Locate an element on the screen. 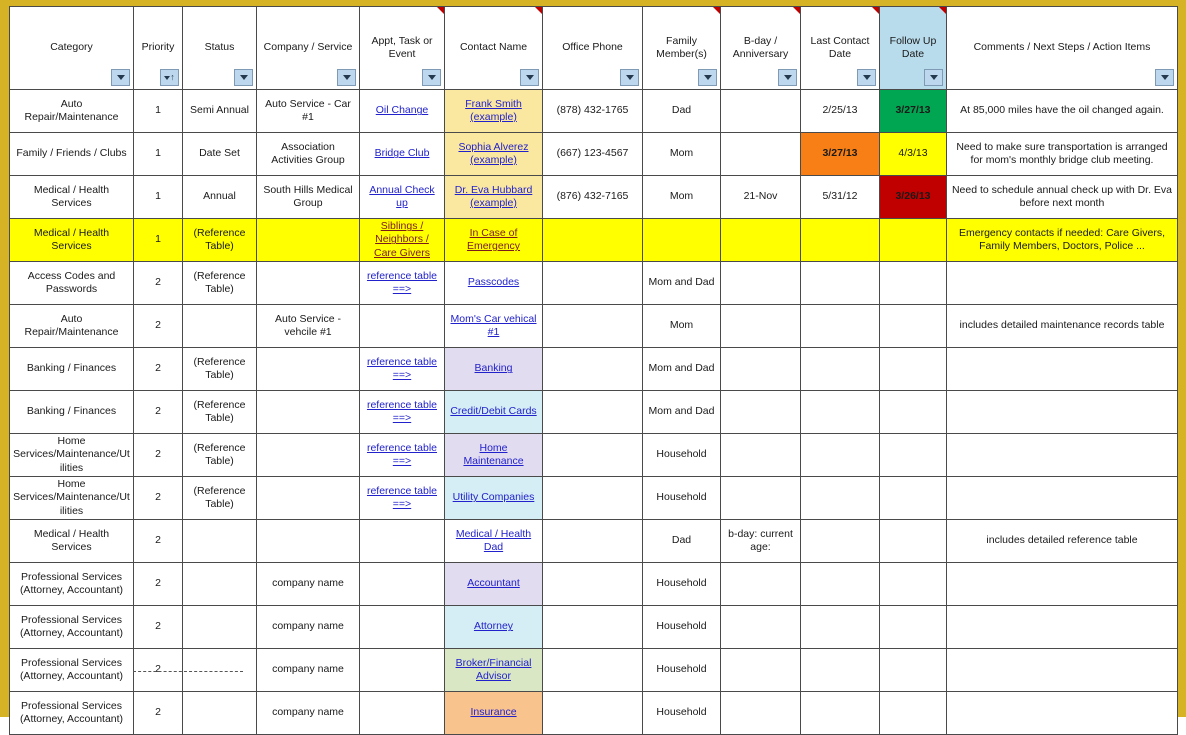 Image resolution: width=1186 pixels, height=735 pixels. contact-name-cell: Banking is located at coordinates (493, 369).